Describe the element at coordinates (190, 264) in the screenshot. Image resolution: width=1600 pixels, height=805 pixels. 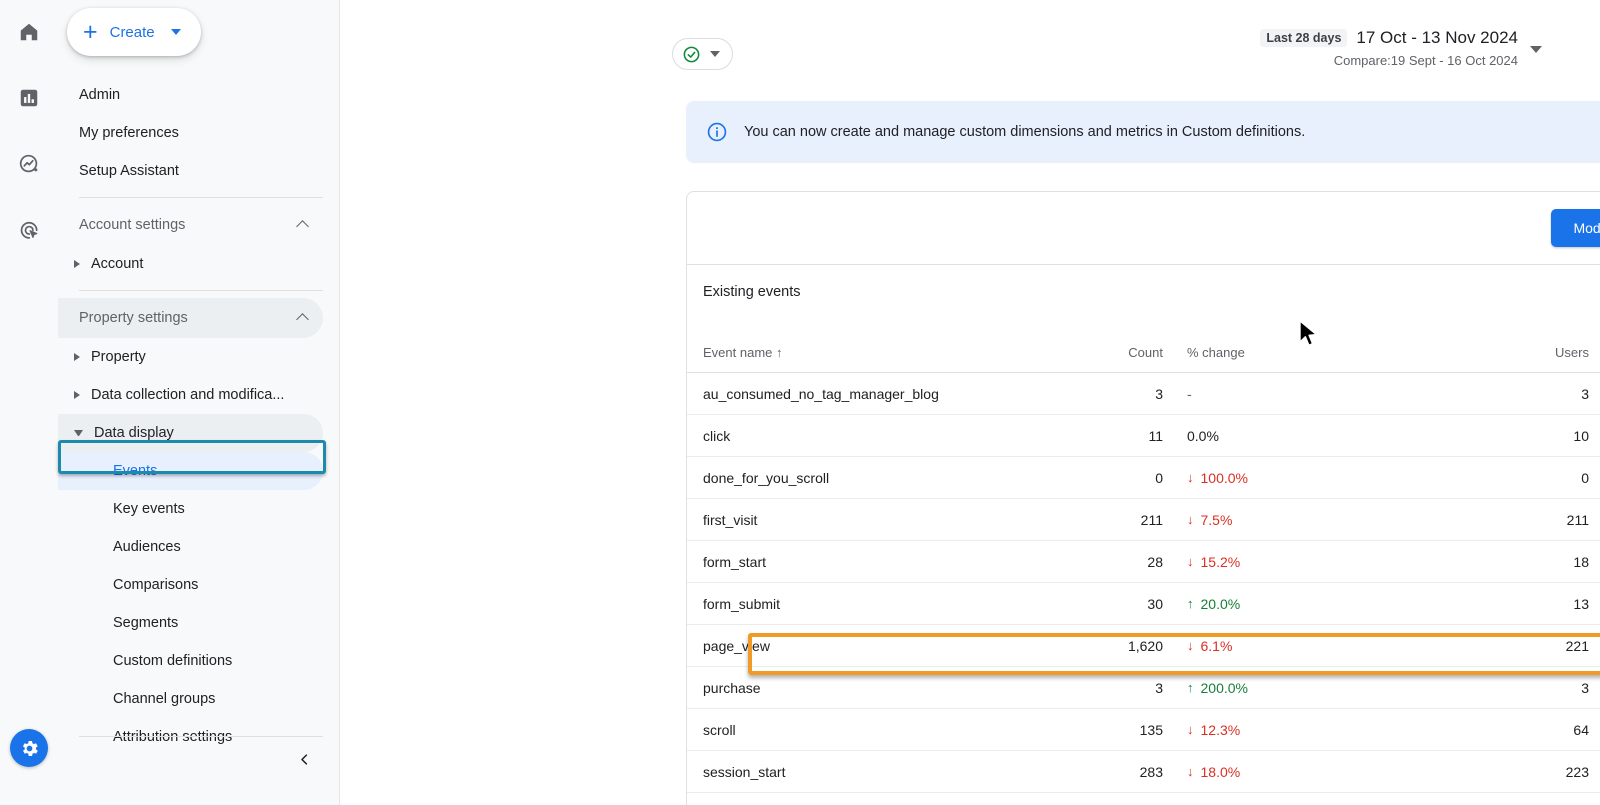
I see `sidebar-item-account: Account` at that location.